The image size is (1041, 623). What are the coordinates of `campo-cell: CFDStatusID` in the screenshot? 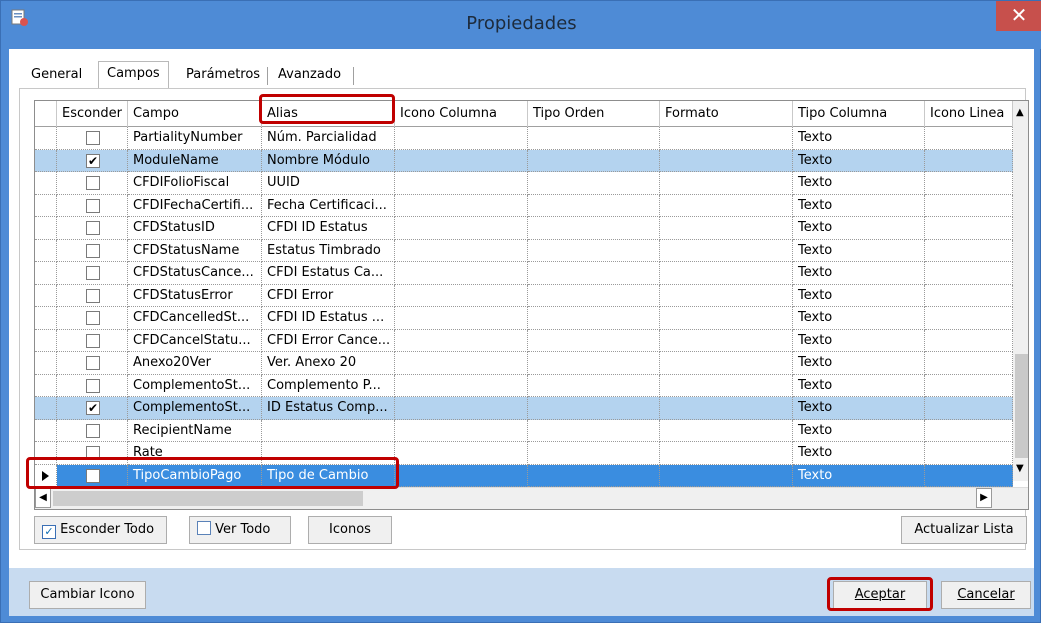 It's located at (195, 228).